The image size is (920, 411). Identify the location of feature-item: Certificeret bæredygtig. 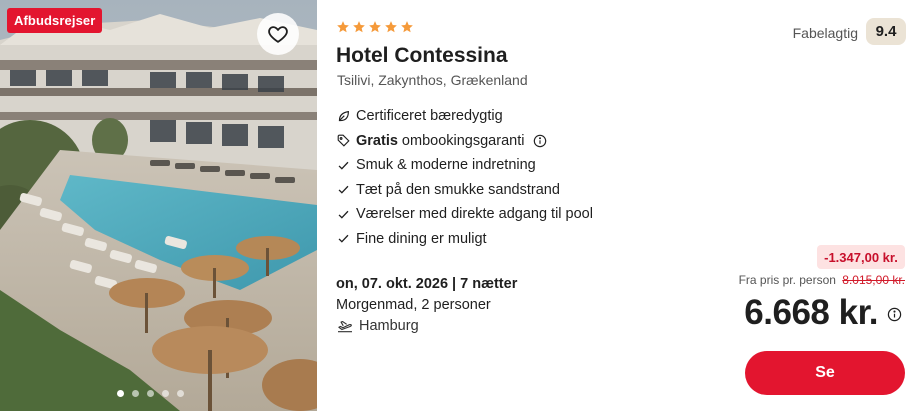
(465, 116).